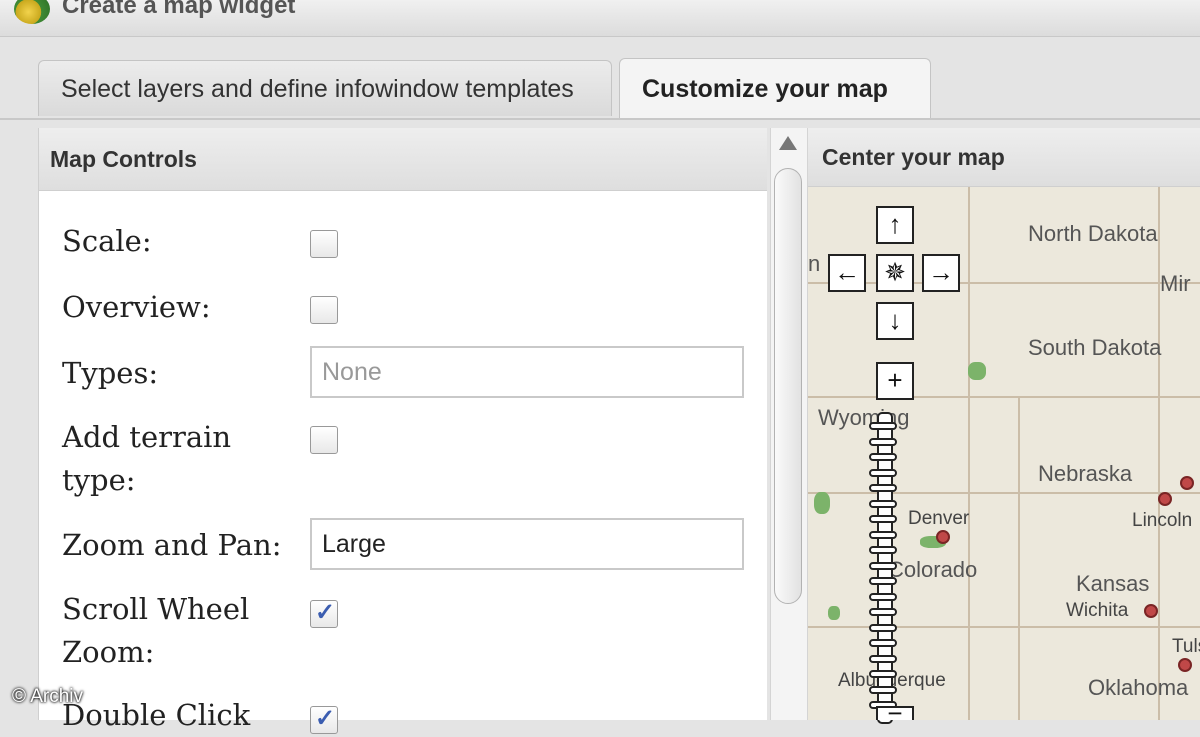  Describe the element at coordinates (775, 88) in the screenshot. I see `tab-customize-map: Customize your map` at that location.